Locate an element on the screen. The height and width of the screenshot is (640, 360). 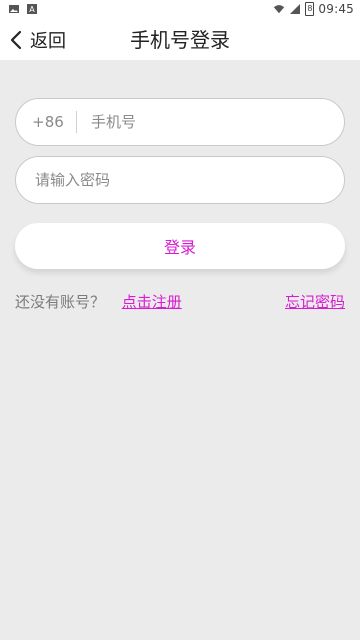
a-icon: A is located at coordinates (32, 9).